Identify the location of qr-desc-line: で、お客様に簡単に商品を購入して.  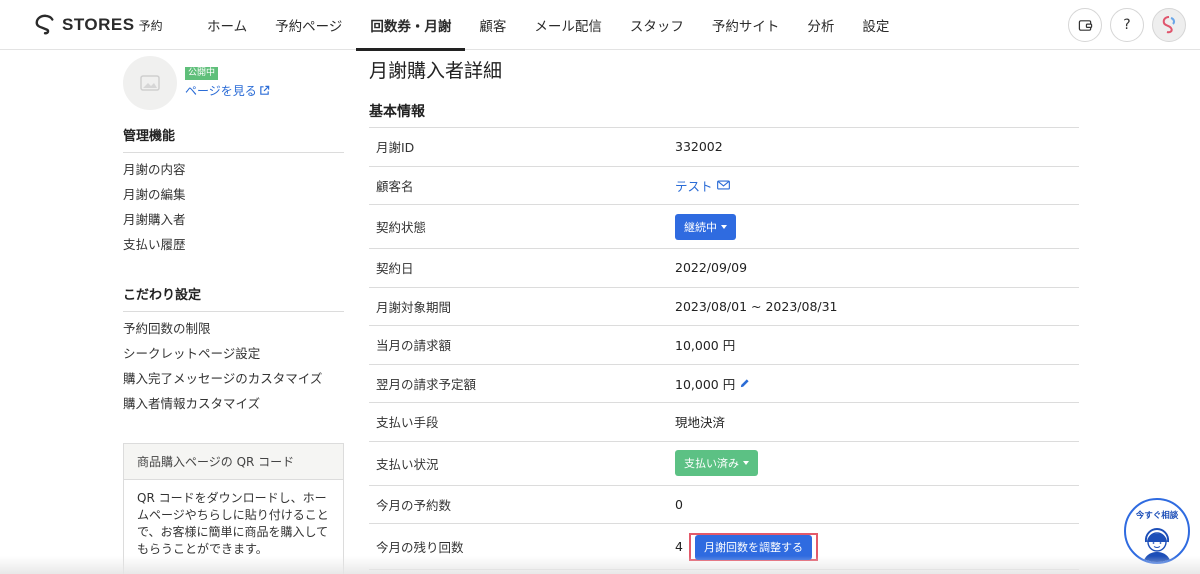
(233, 532).